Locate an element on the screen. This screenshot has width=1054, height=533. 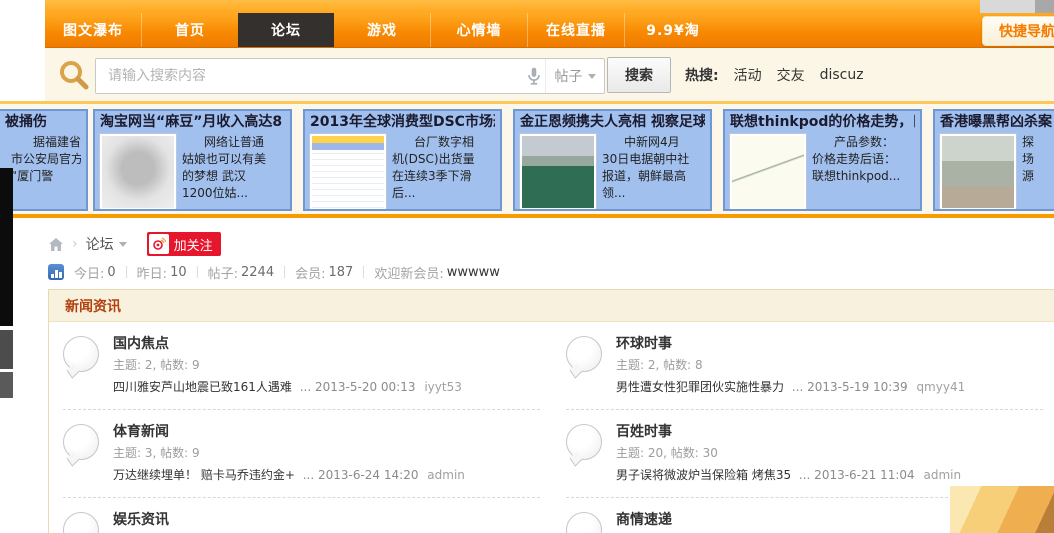
stat-label: 会员: is located at coordinates (310, 274).